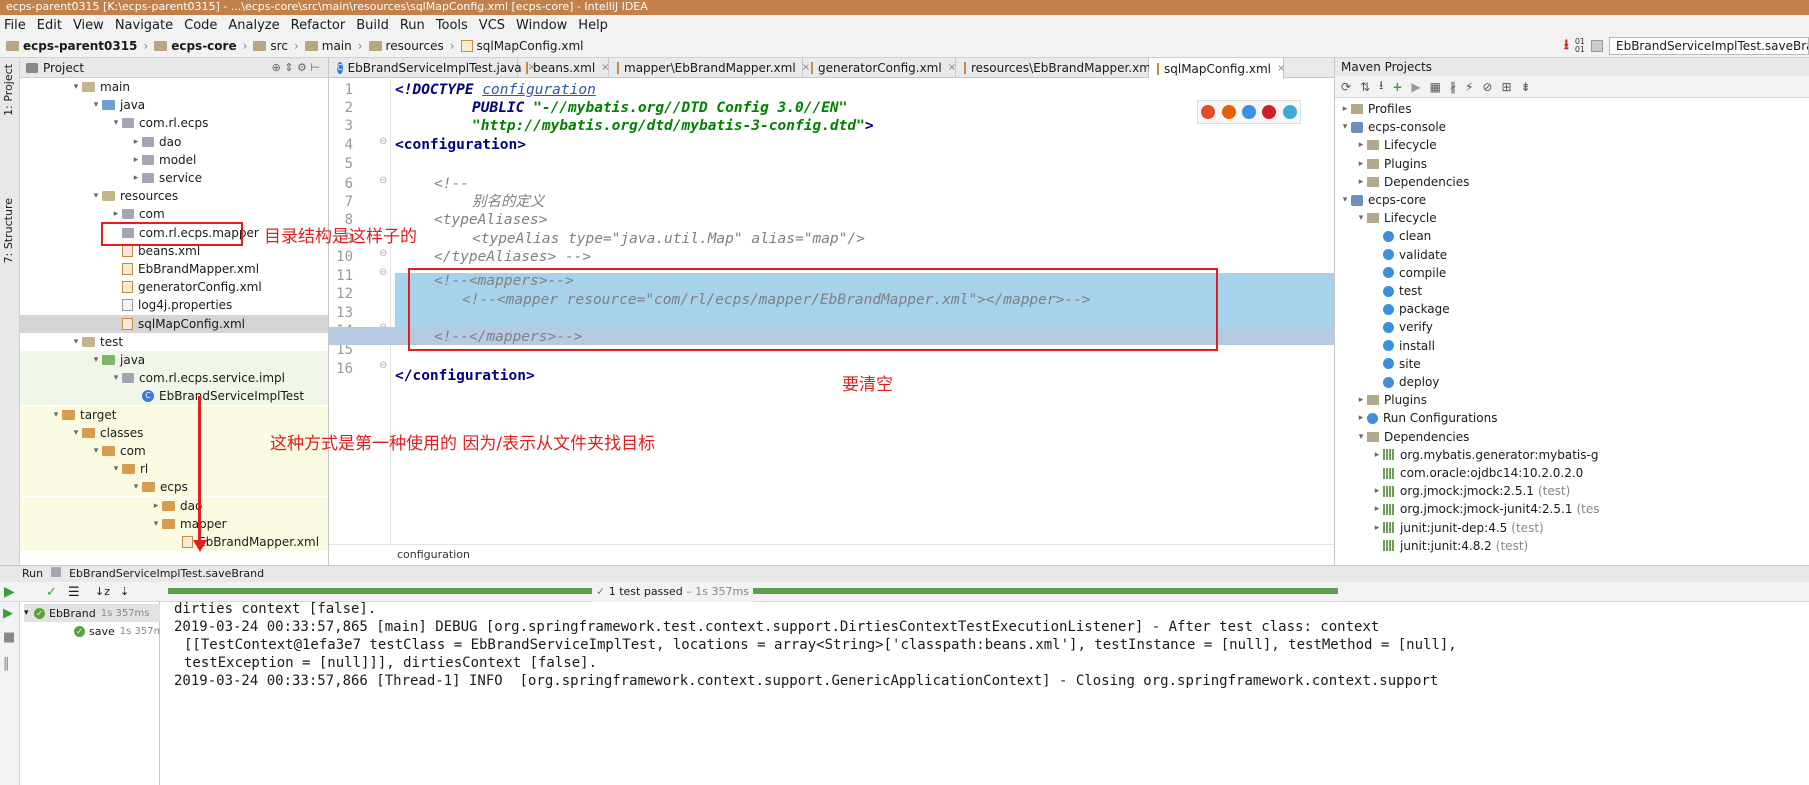  Describe the element at coordinates (1228, 112) in the screenshot. I see `firefox-icon` at that location.